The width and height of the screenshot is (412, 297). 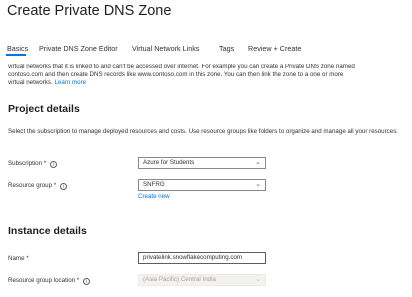 I want to click on tab-basics: Basics, so click(x=17, y=48).